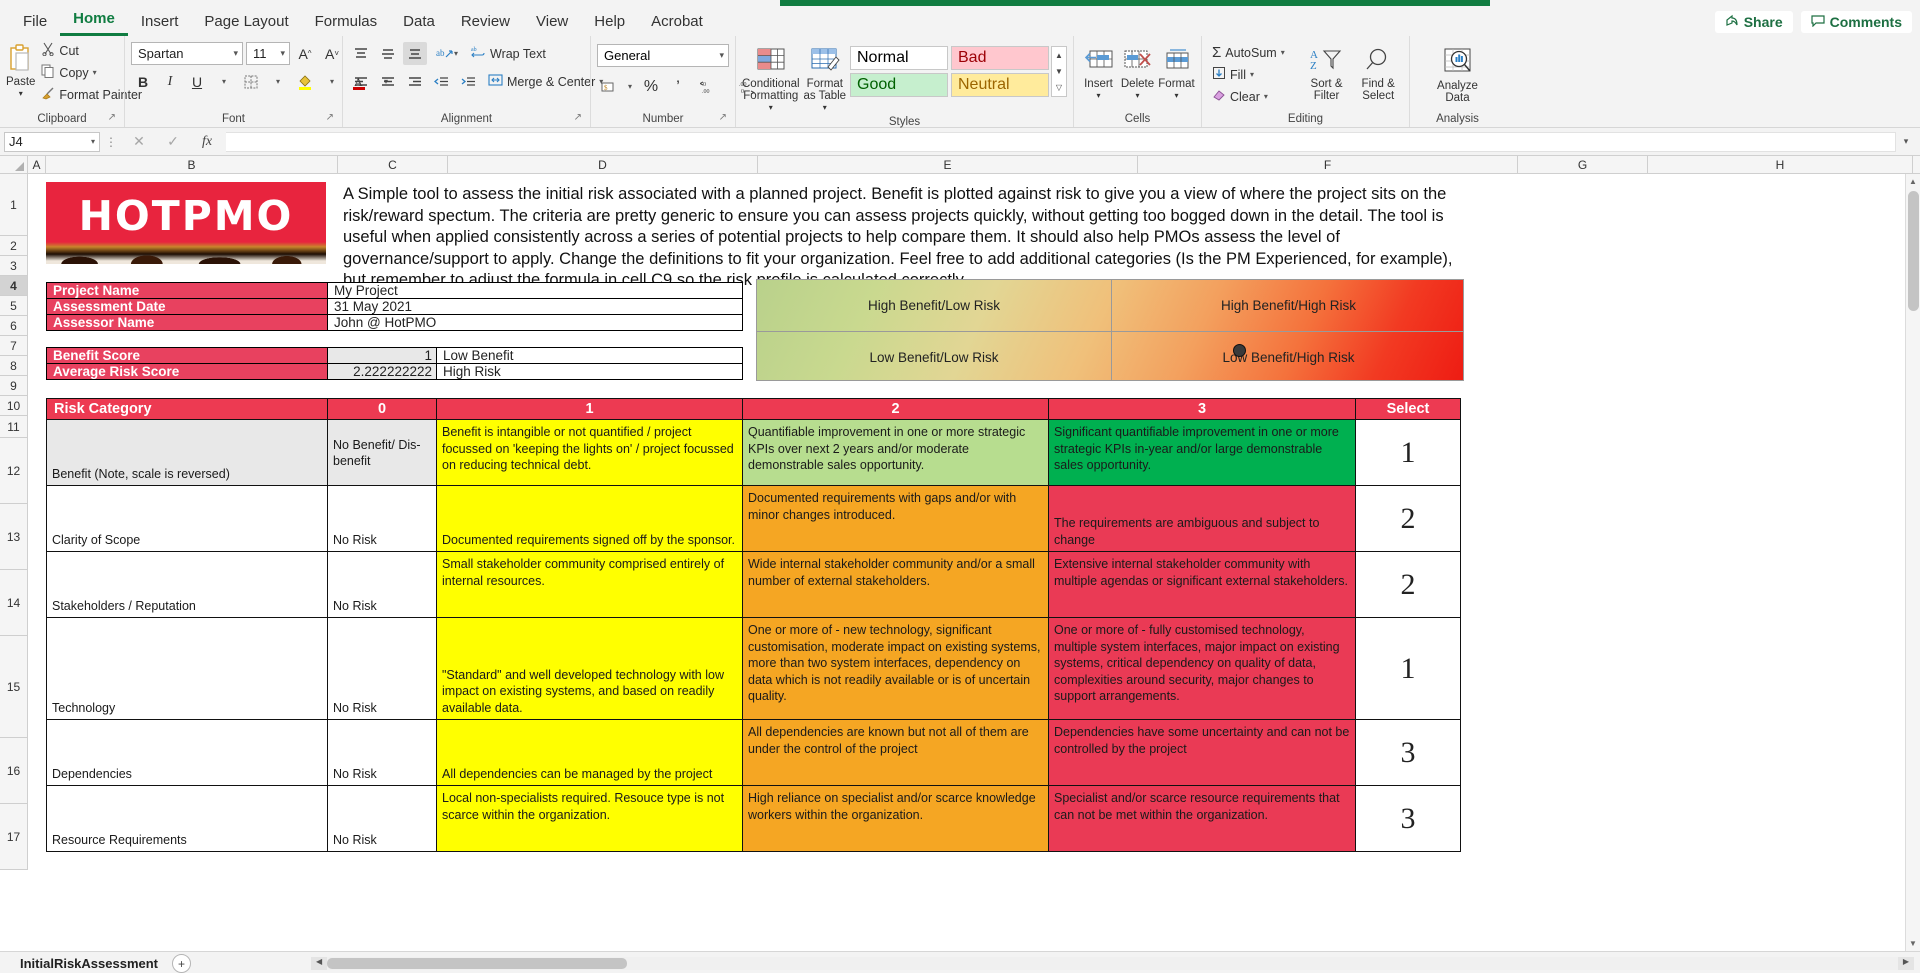 The image size is (1920, 973). What do you see at coordinates (899, 58) in the screenshot?
I see `style-normal: Normal` at bounding box center [899, 58].